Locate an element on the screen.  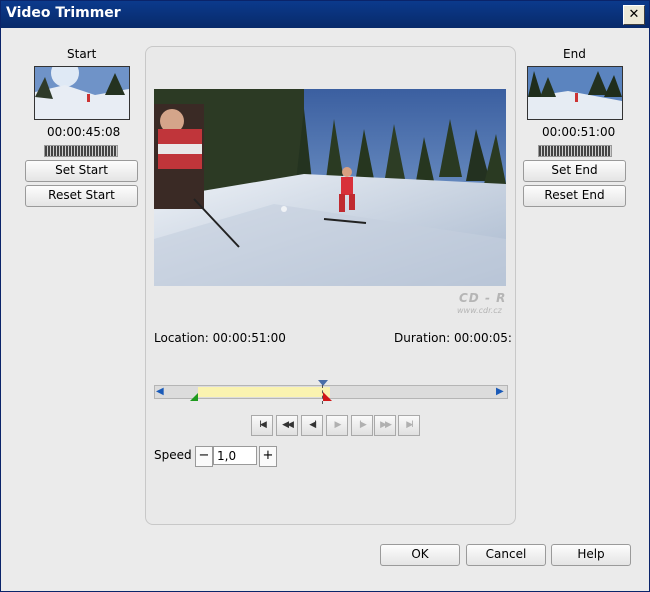
duration-label: Duration: 00:00:05: is located at coordinates (453, 338).